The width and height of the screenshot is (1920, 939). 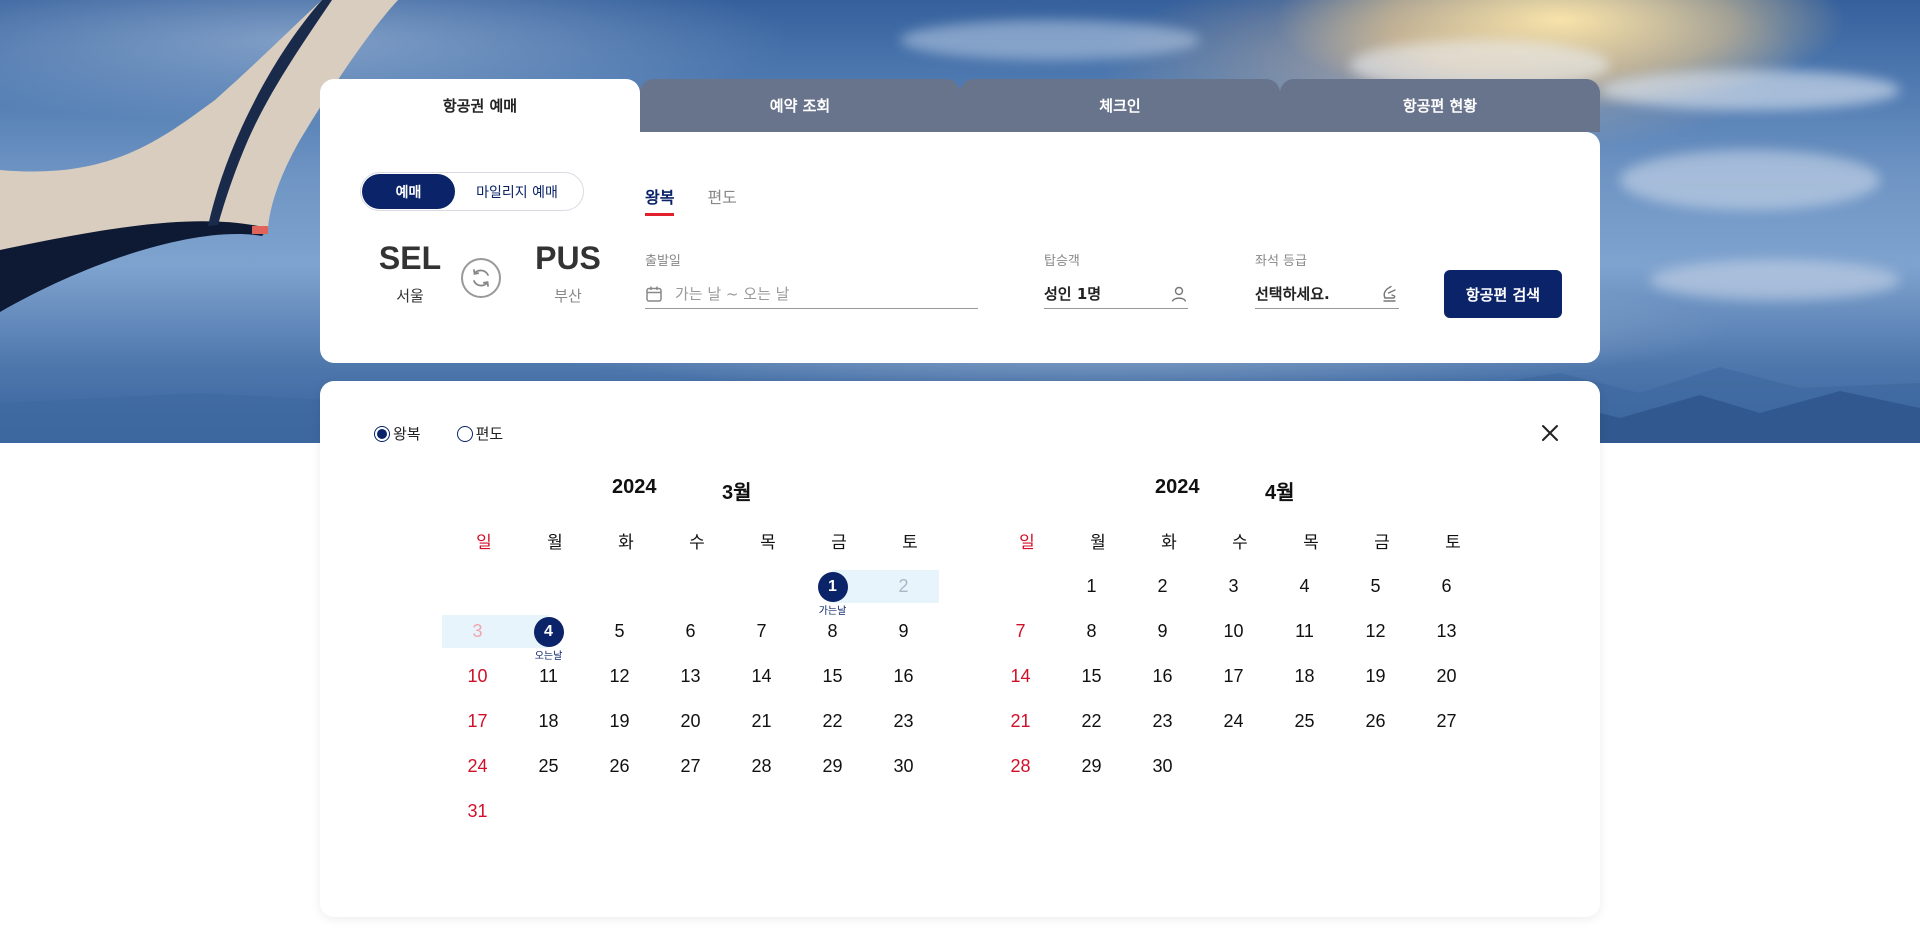 I want to click on radio-roundtrip: 왕복, so click(x=397, y=433).